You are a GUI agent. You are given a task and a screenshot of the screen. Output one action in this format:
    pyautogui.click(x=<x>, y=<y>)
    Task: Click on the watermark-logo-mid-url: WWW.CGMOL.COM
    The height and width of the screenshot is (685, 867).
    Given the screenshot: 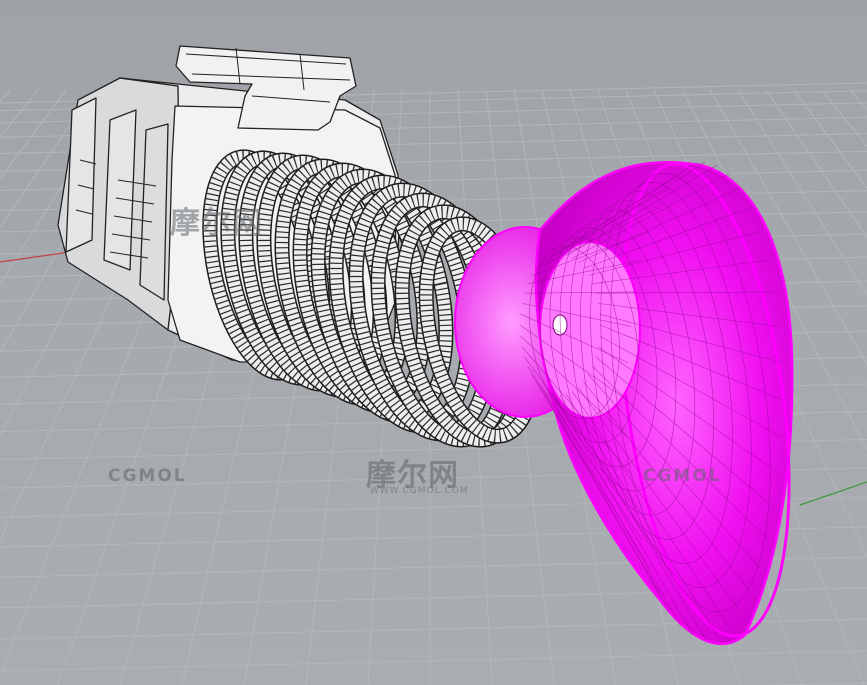 What is the action you would take?
    pyautogui.click(x=419, y=491)
    